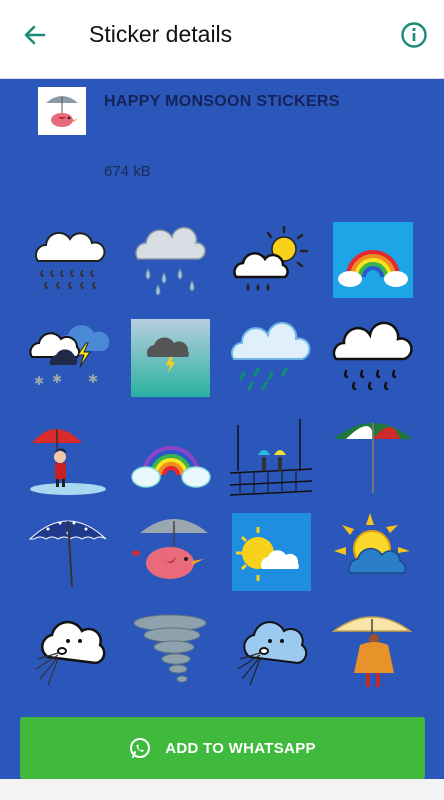 The image size is (444, 800). I want to click on sticker-striped-umbrella, so click(373, 456).